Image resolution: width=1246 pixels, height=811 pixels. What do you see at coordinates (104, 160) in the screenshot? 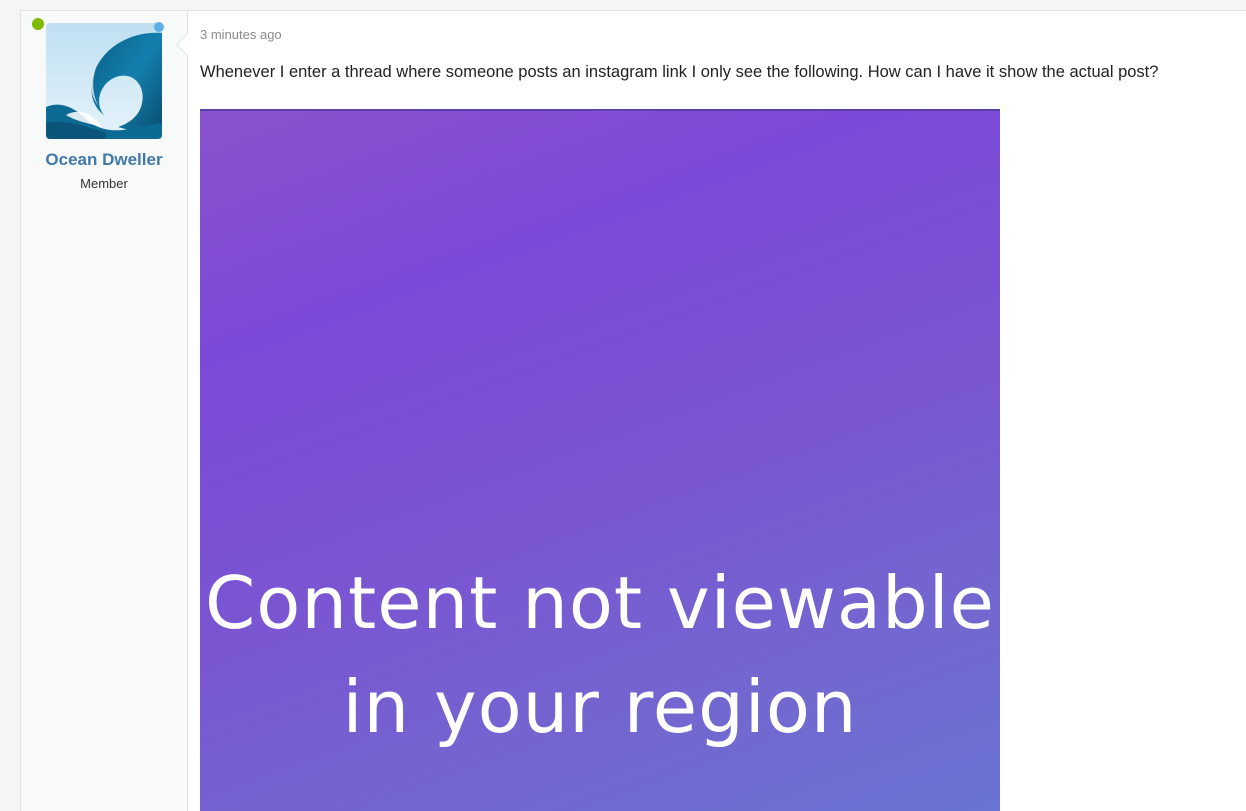
I see `username-link: Ocean Dweller` at bounding box center [104, 160].